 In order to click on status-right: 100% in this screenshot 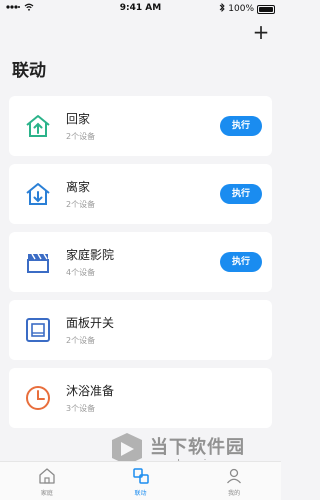, I will do `click(247, 8)`.